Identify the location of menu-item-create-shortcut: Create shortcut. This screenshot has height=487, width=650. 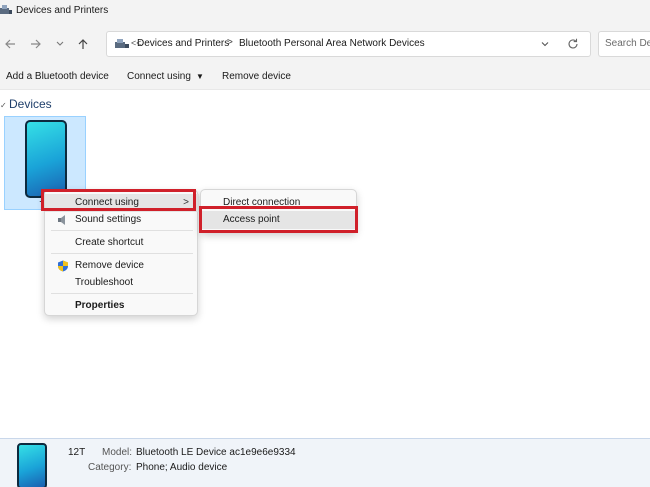
(122, 243).